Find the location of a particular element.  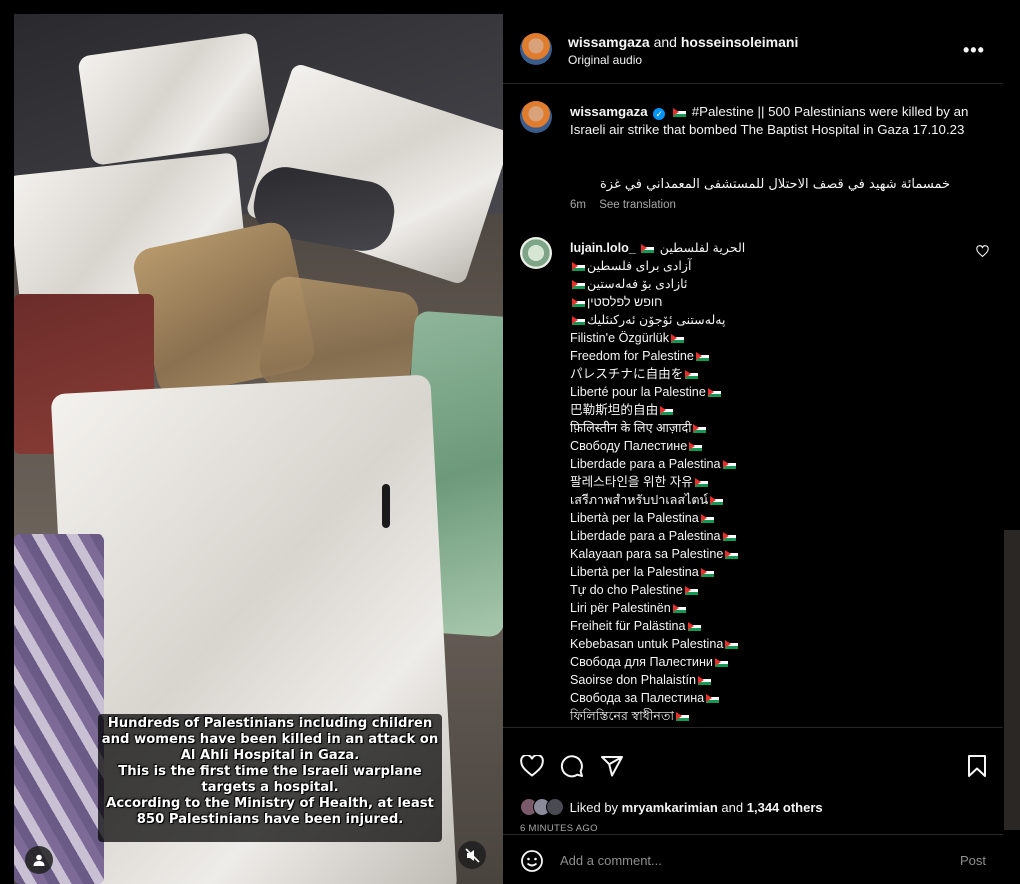

emoji-icon is located at coordinates (532, 861).